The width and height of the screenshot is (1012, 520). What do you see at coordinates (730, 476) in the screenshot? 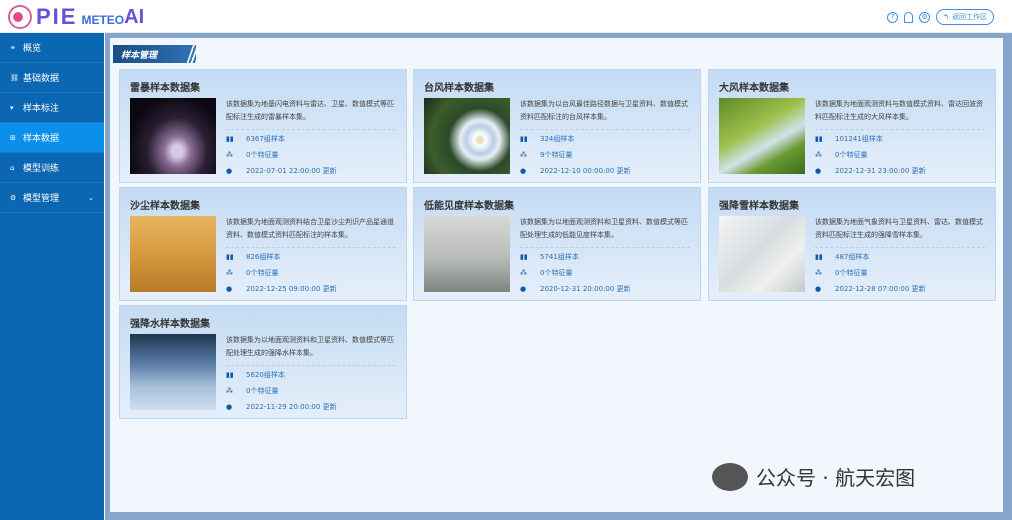
I see `wechat-icon` at bounding box center [730, 476].